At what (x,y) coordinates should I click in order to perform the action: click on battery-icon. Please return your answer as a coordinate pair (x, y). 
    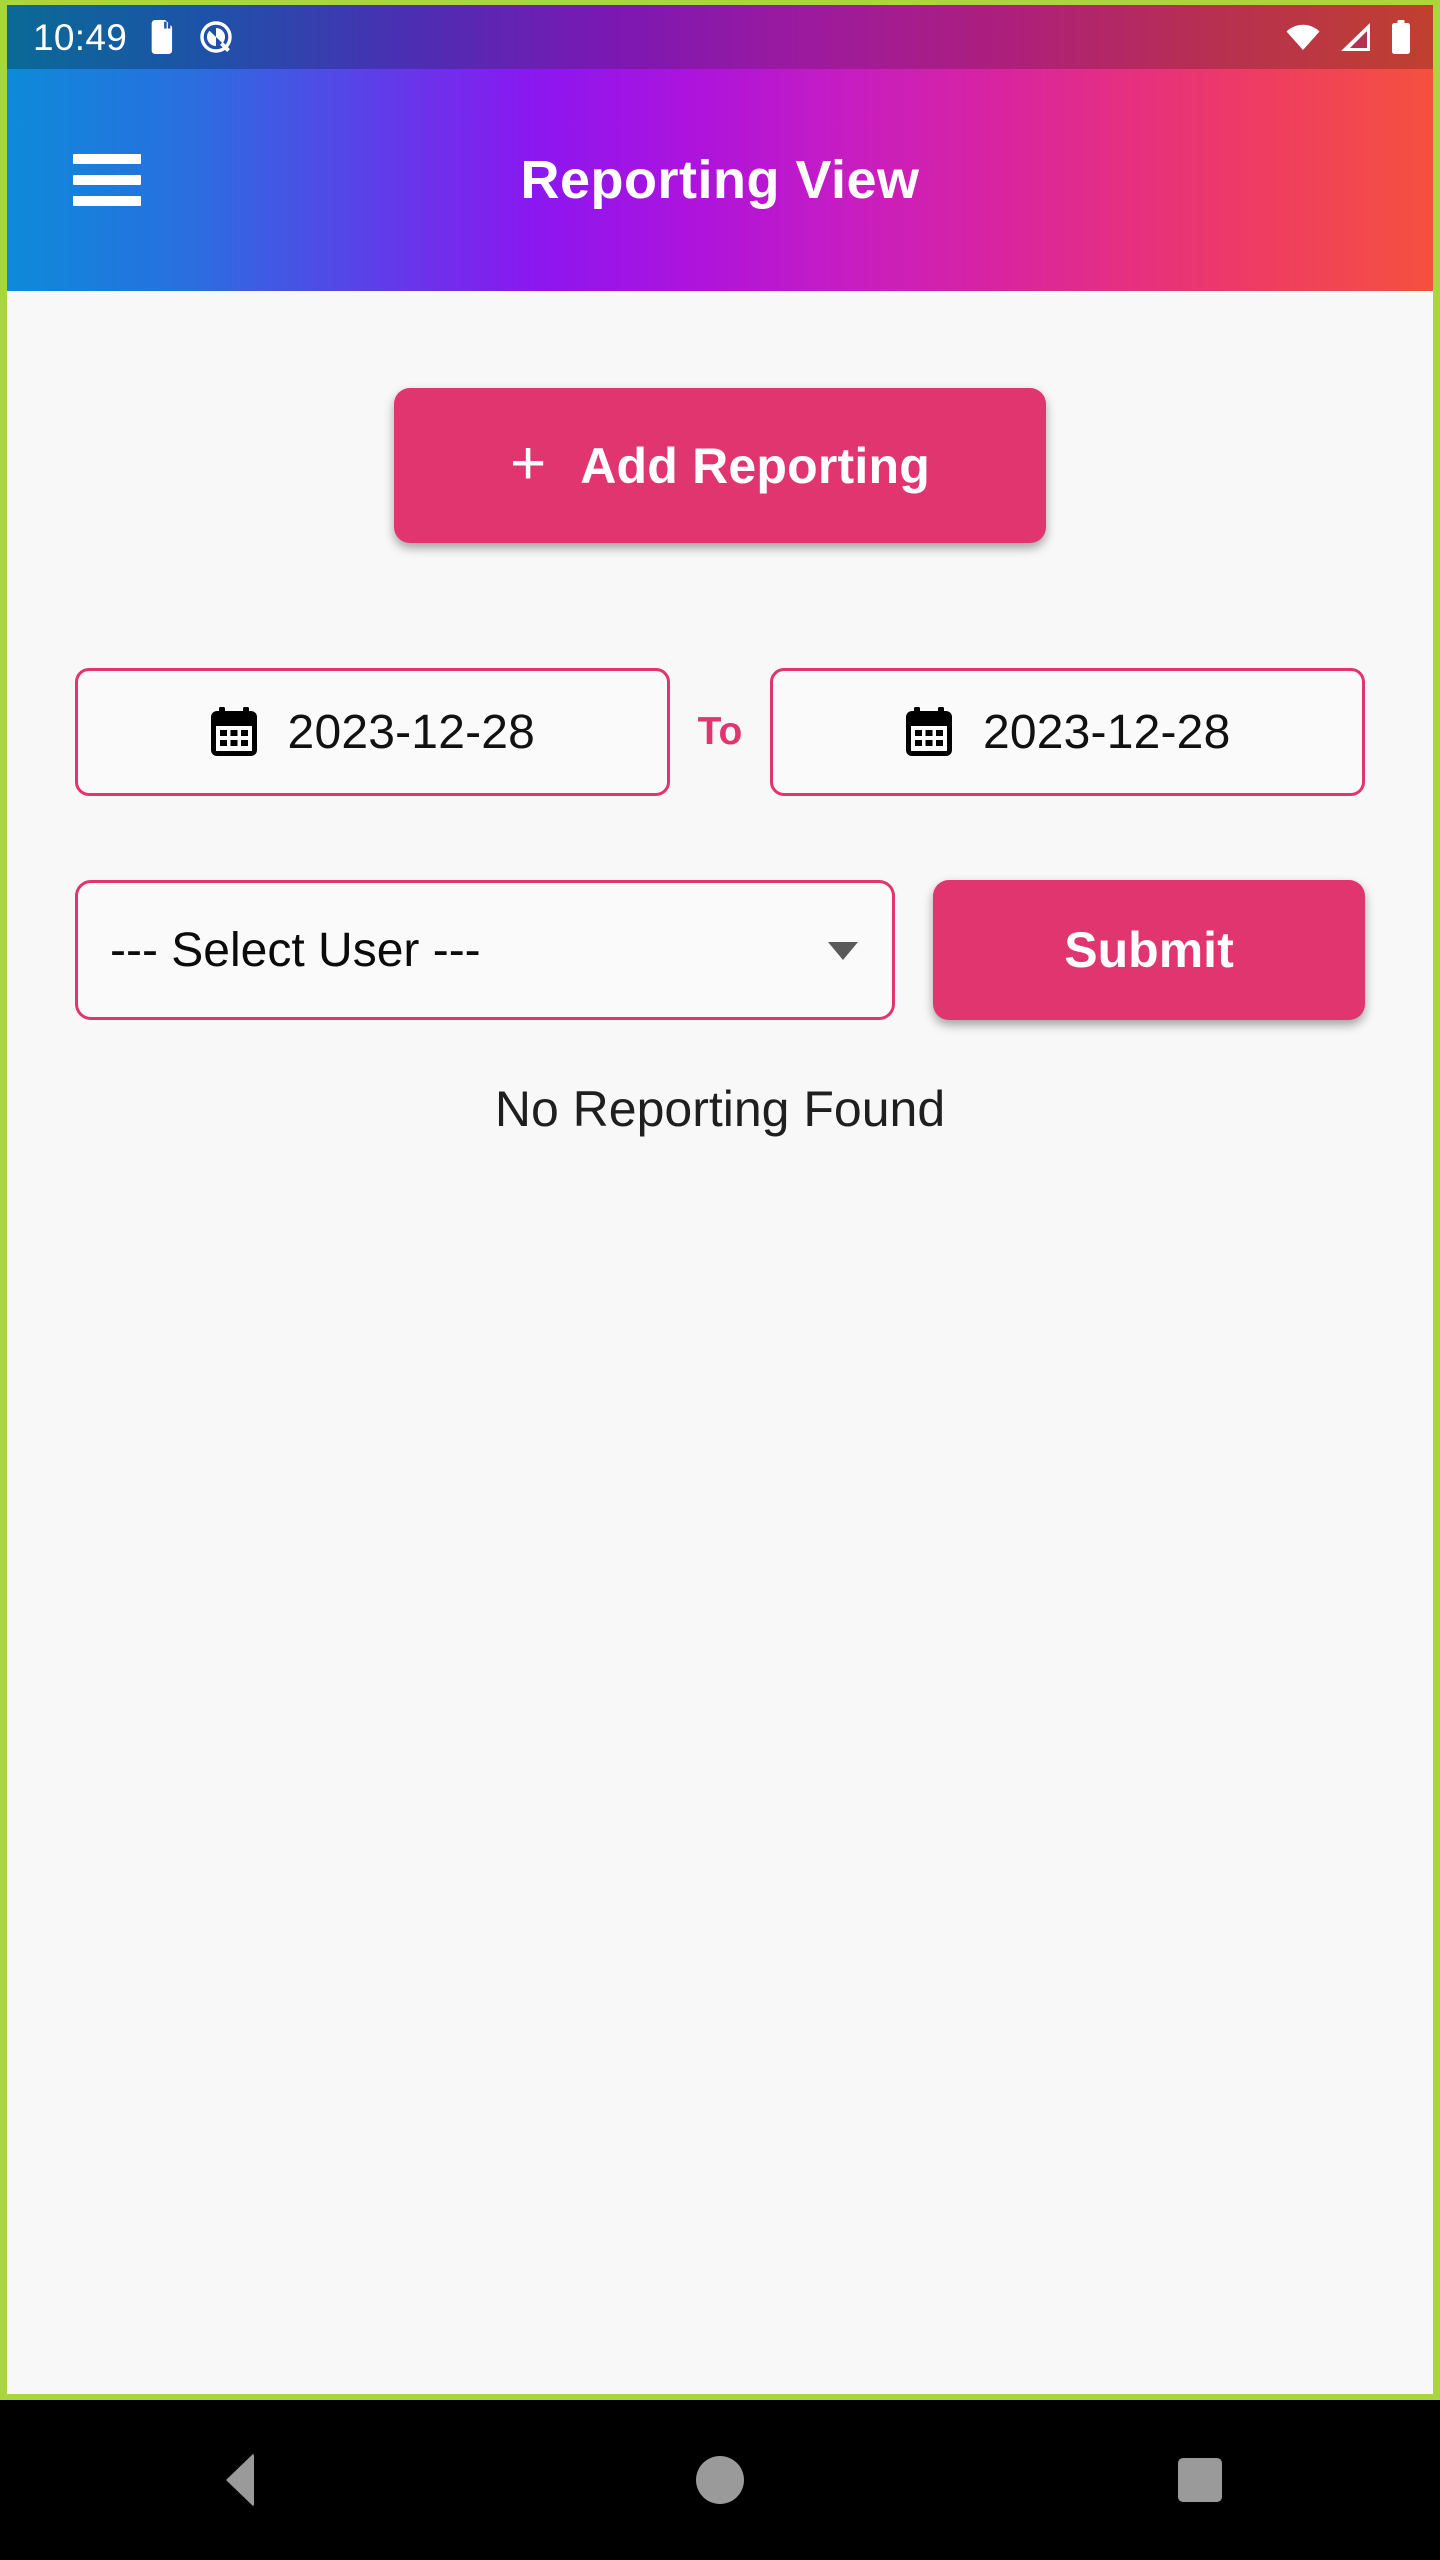
    Looking at the image, I should click on (1401, 37).